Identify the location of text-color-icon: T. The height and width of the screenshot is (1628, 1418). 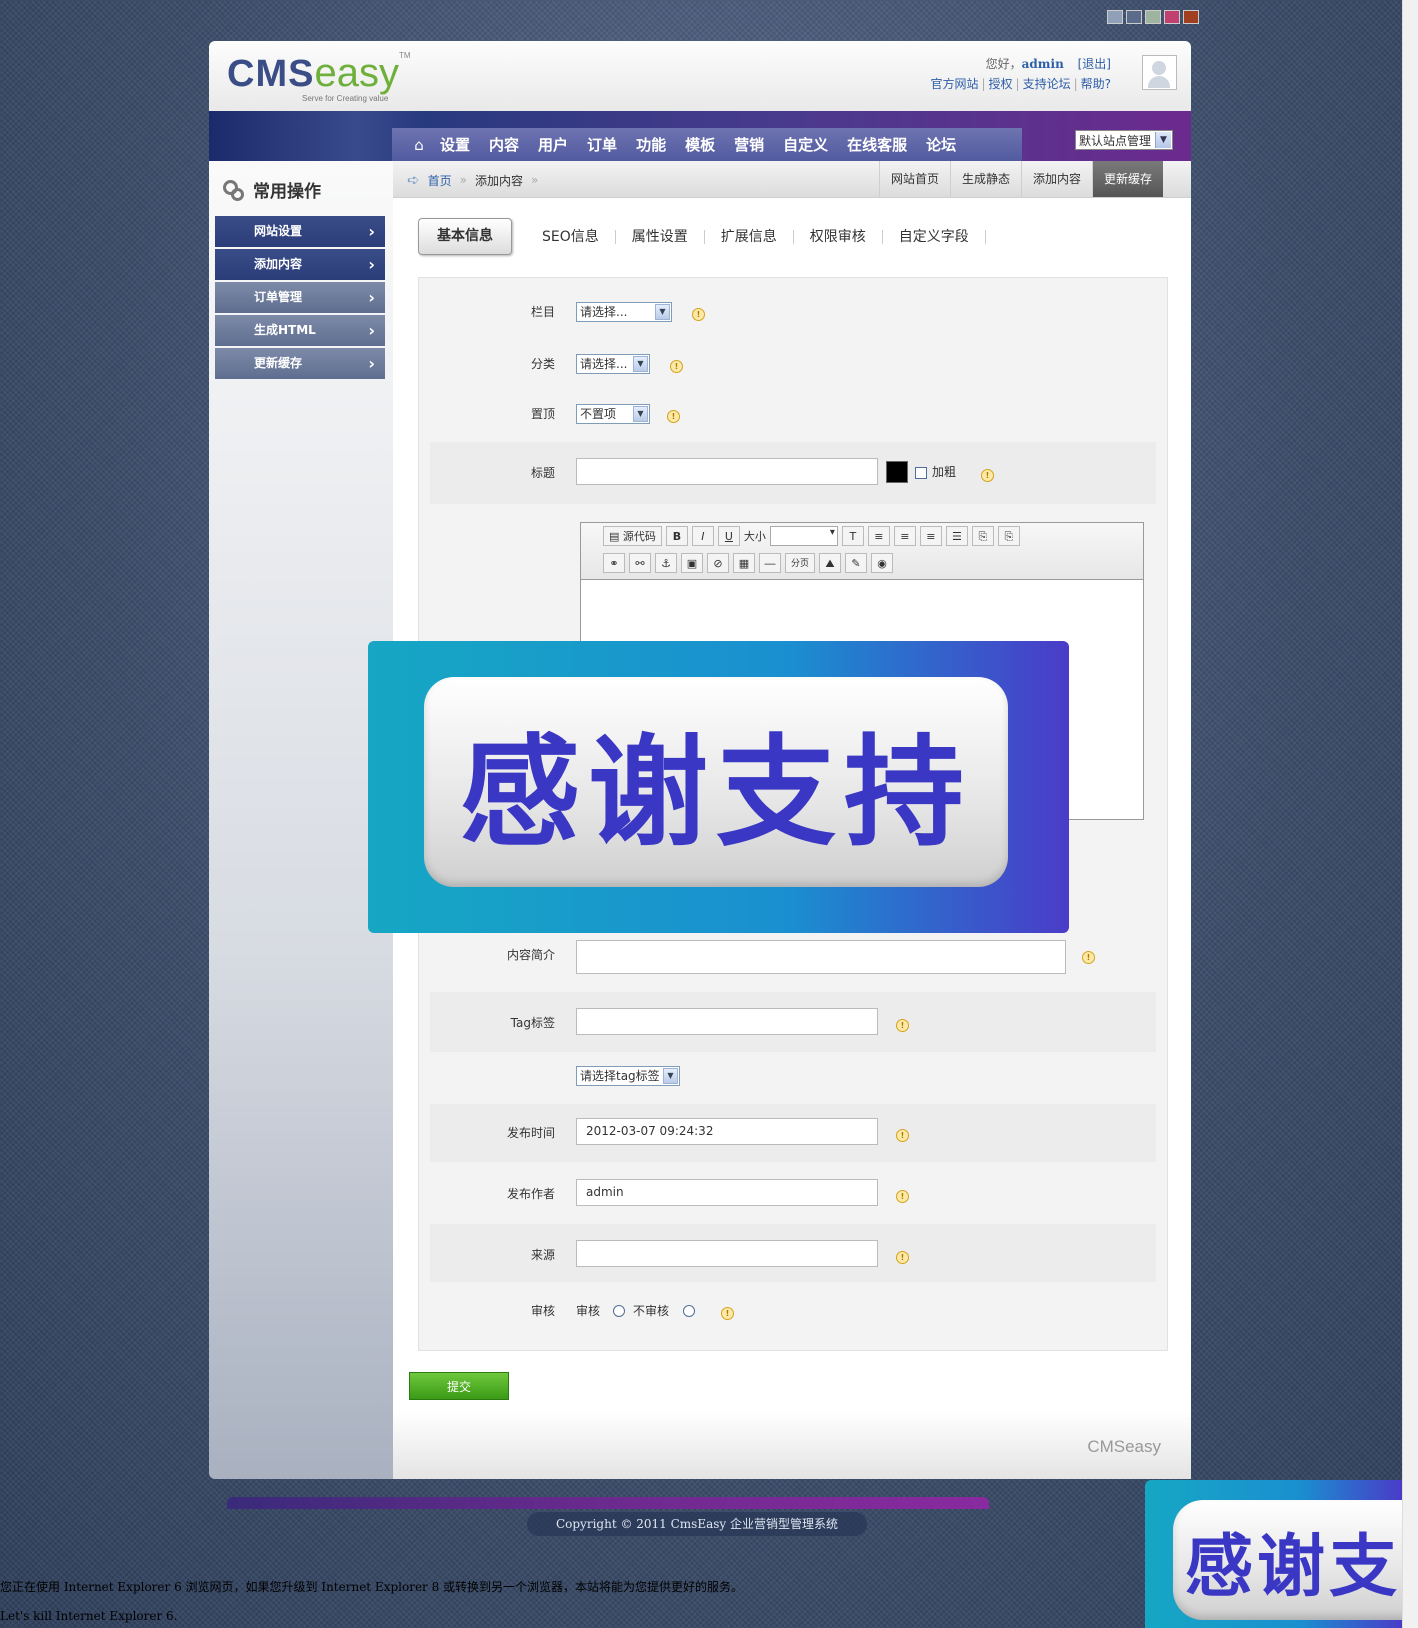
(852, 536).